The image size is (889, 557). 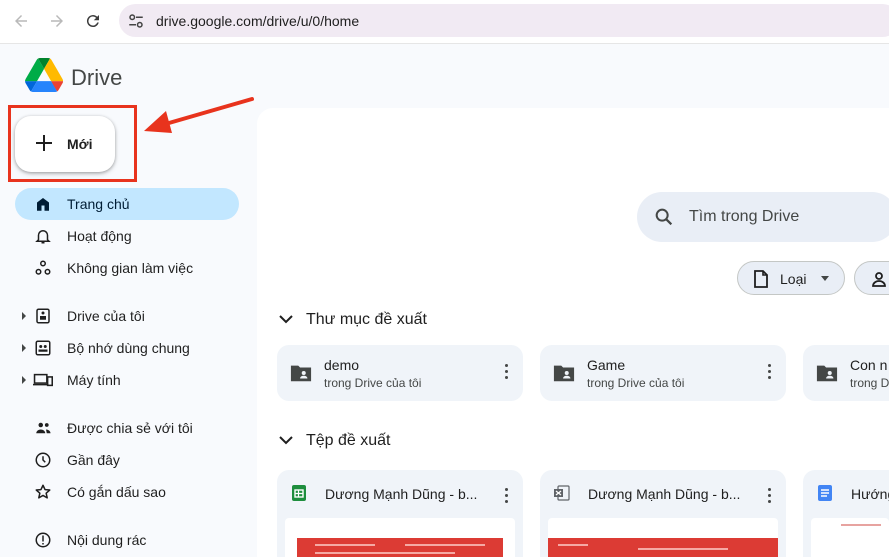 What do you see at coordinates (99, 236) in the screenshot?
I see `sidebar-item-label: Hoạt động` at bounding box center [99, 236].